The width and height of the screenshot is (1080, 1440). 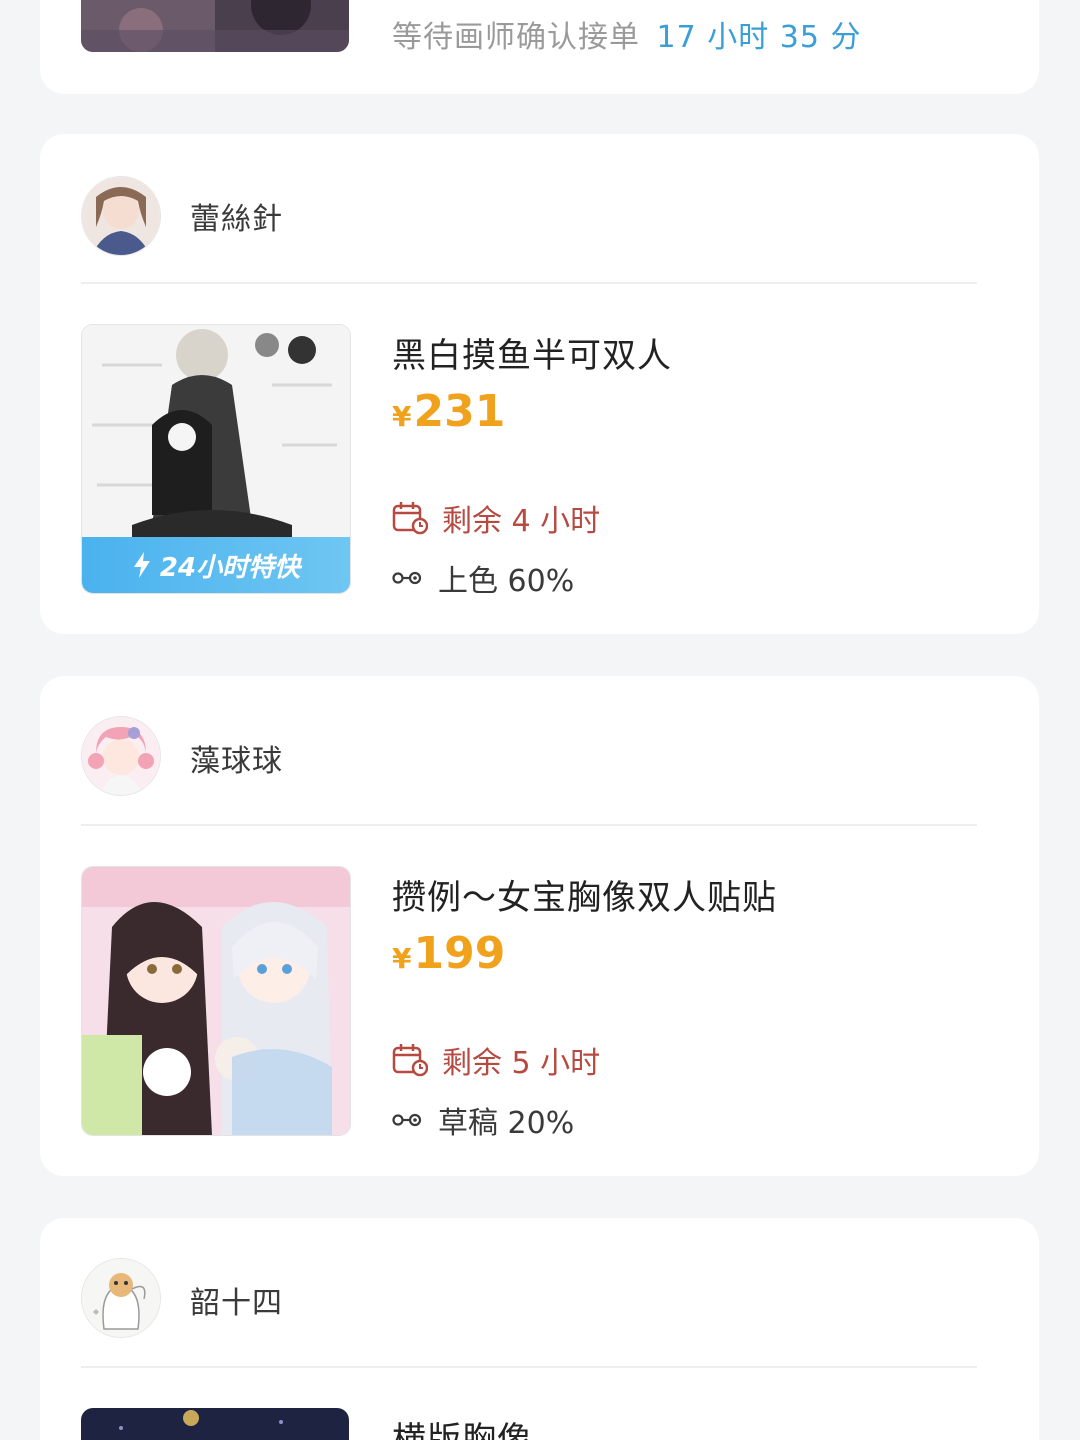 I want to click on waiting-status-label: 等待画师确认接单, so click(x=516, y=37).